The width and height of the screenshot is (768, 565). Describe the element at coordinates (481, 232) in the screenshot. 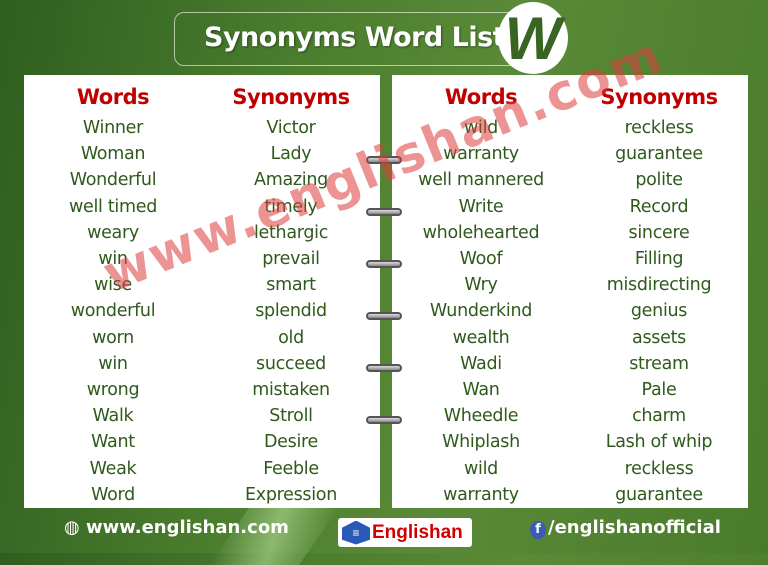

I see `word-cell: wholehearted` at that location.